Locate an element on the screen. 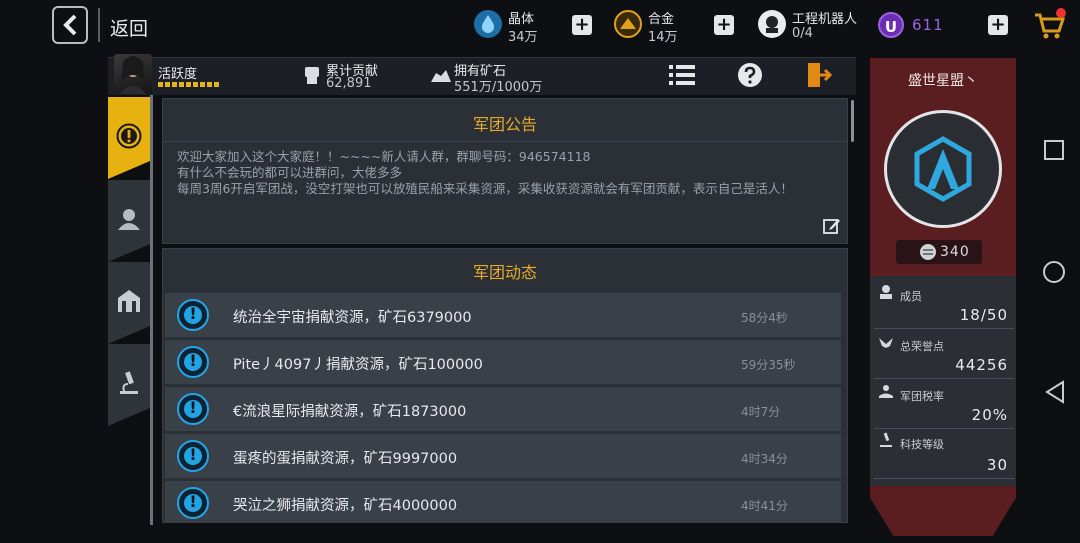 This screenshot has width=1080, height=543. tab-science is located at coordinates (129, 385).